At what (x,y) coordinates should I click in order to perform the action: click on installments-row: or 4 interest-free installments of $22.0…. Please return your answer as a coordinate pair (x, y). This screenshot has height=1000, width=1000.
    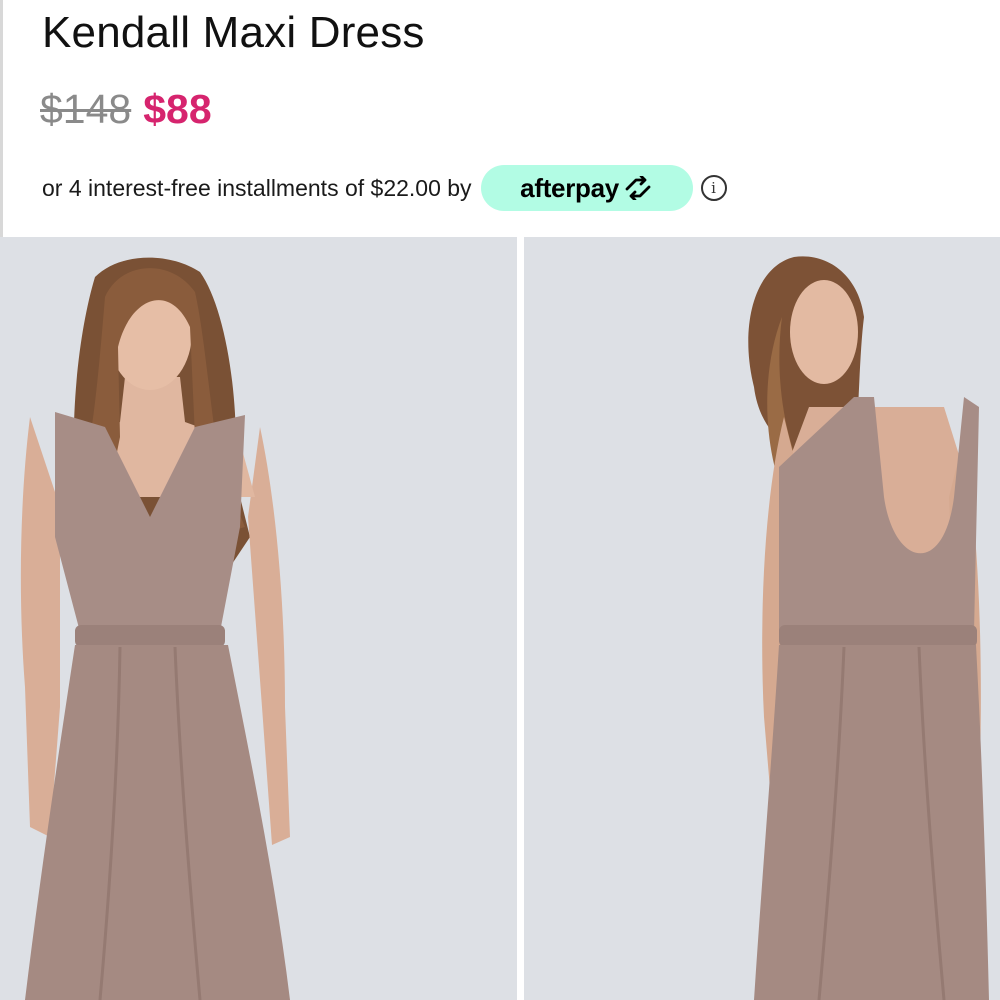
    Looking at the image, I should click on (384, 188).